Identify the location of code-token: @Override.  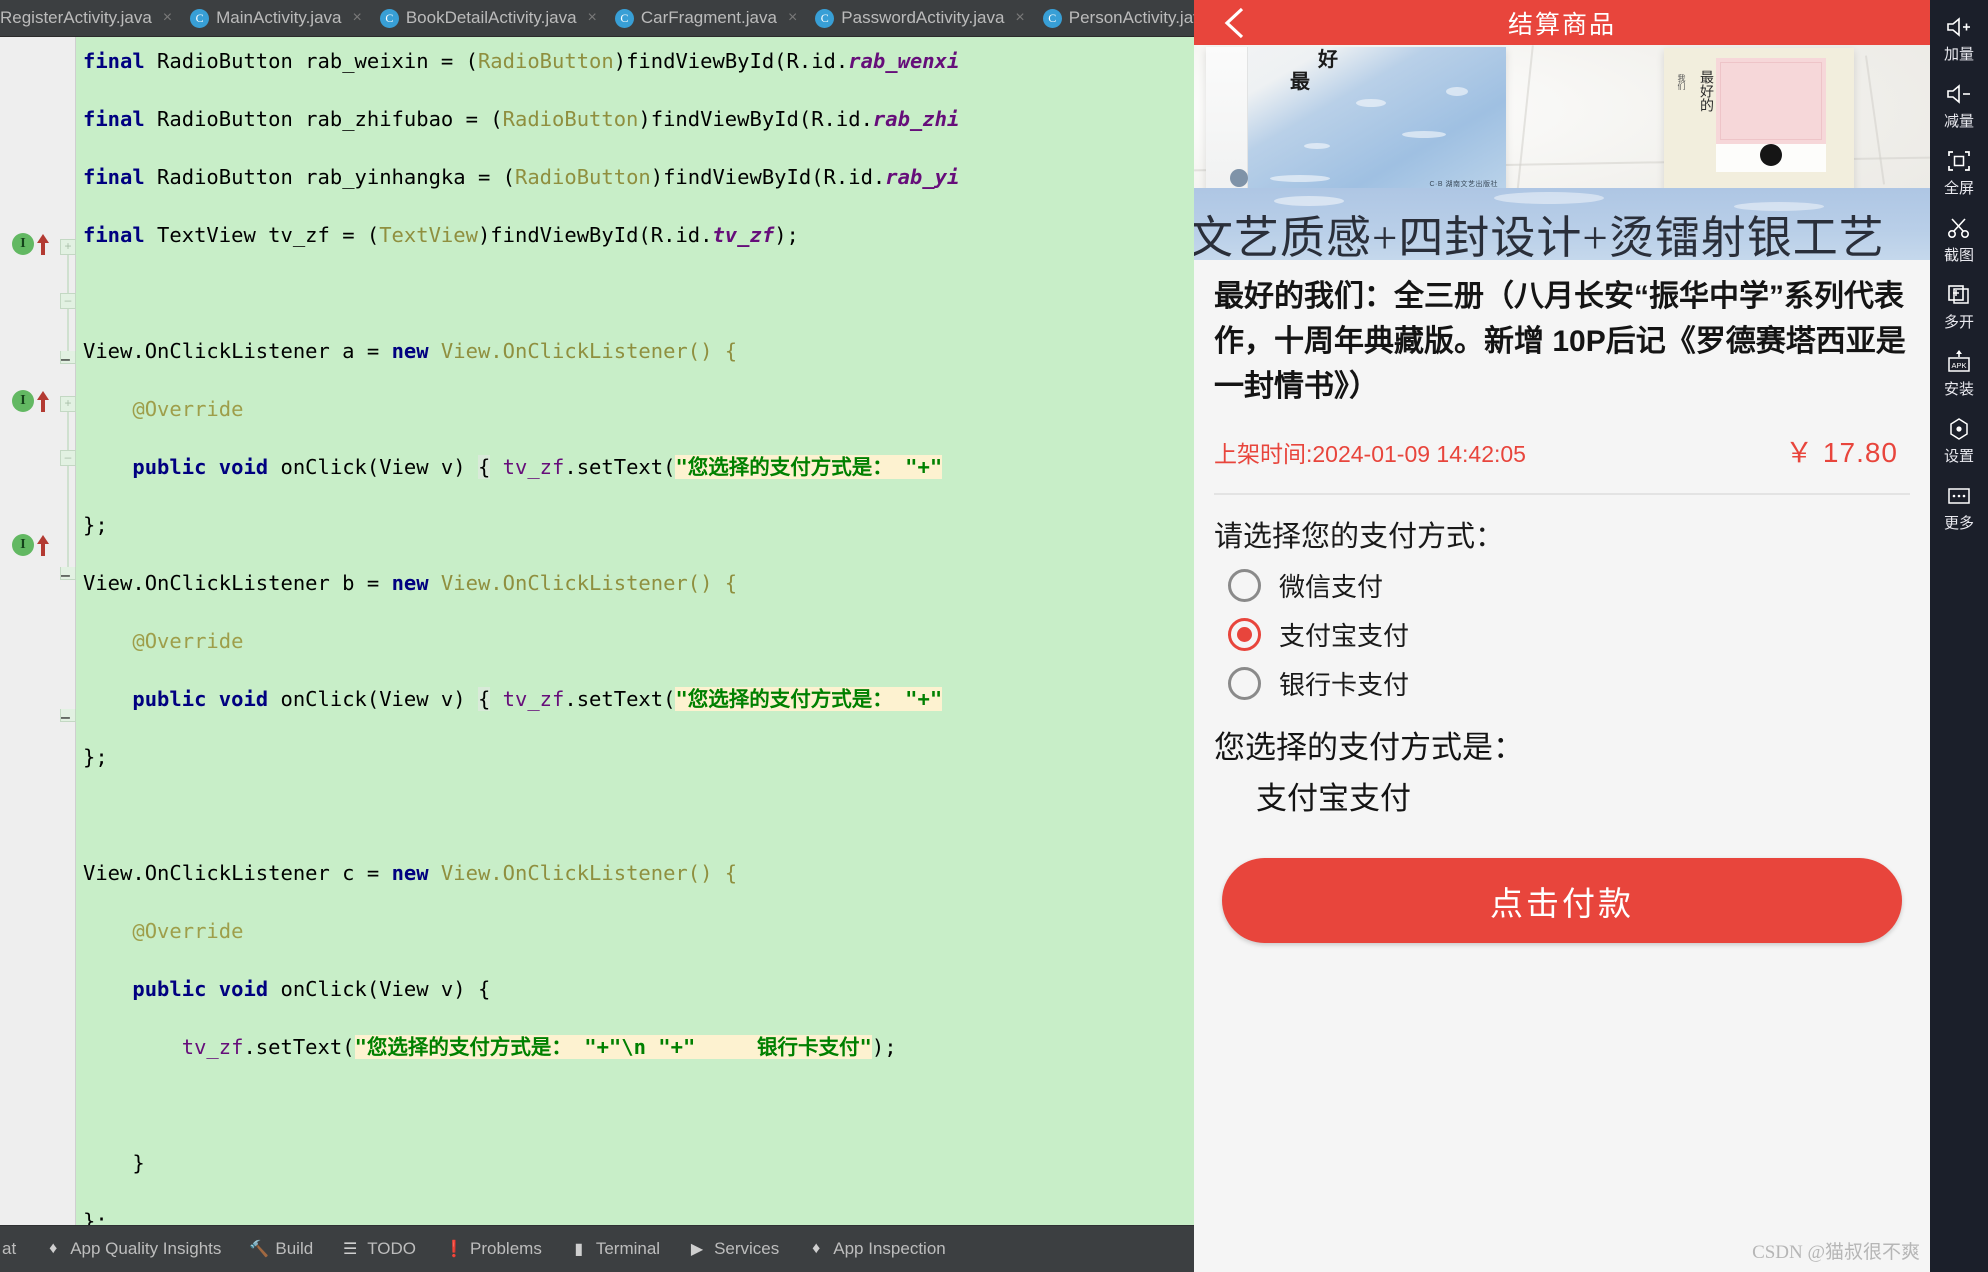
(188, 409).